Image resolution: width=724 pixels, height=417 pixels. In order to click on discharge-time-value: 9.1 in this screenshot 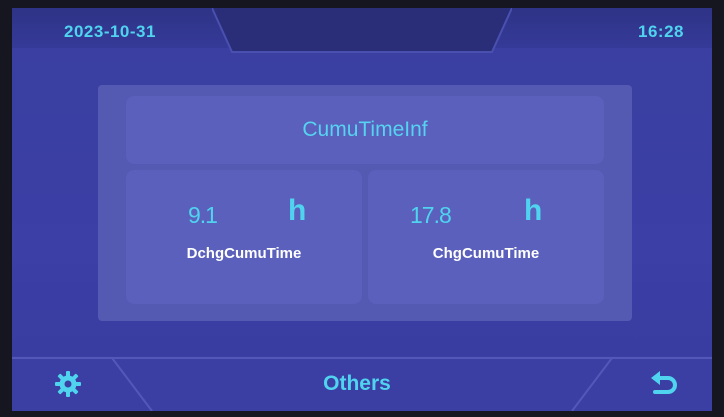, I will do `click(203, 215)`.